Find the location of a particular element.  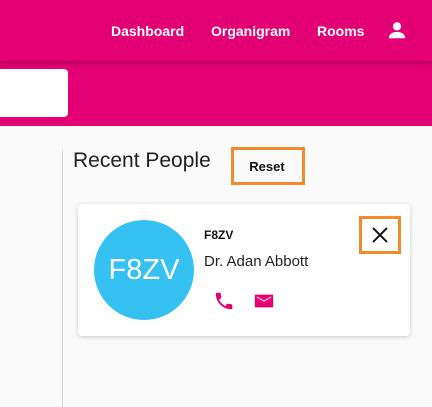

search-input is located at coordinates (34, 93).